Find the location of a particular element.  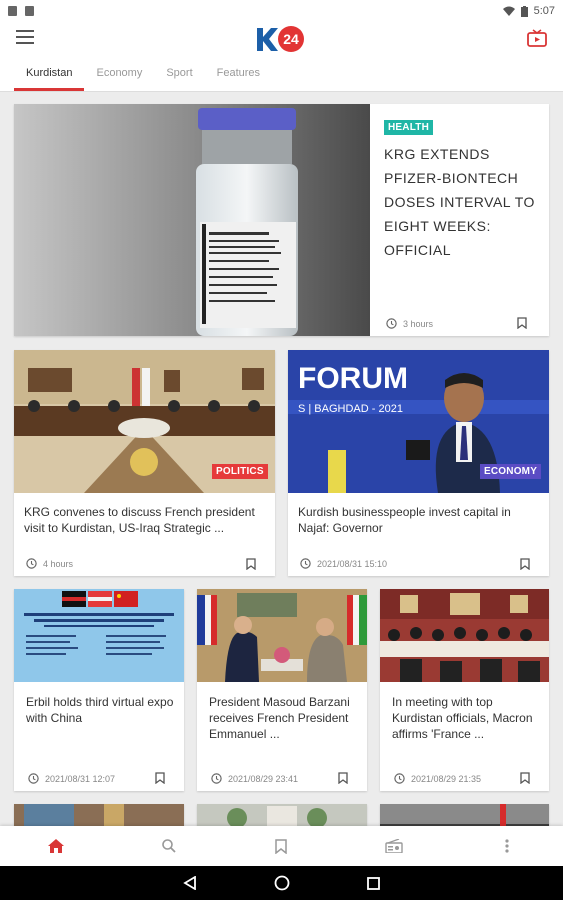

bottom-navigation is located at coordinates (281, 846).